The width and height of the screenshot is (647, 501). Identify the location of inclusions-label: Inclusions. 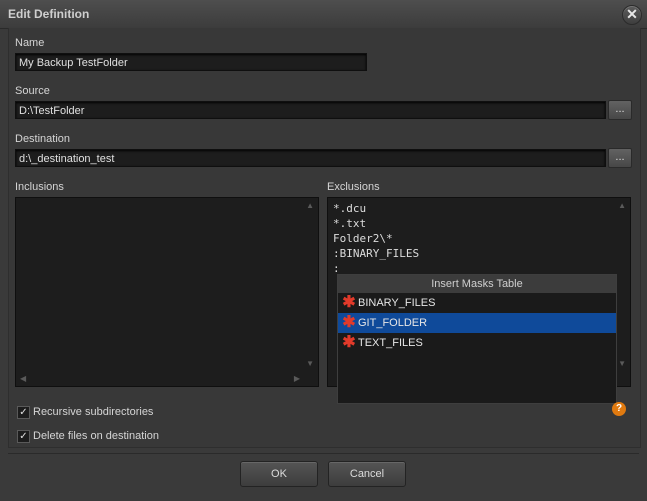
(39, 187).